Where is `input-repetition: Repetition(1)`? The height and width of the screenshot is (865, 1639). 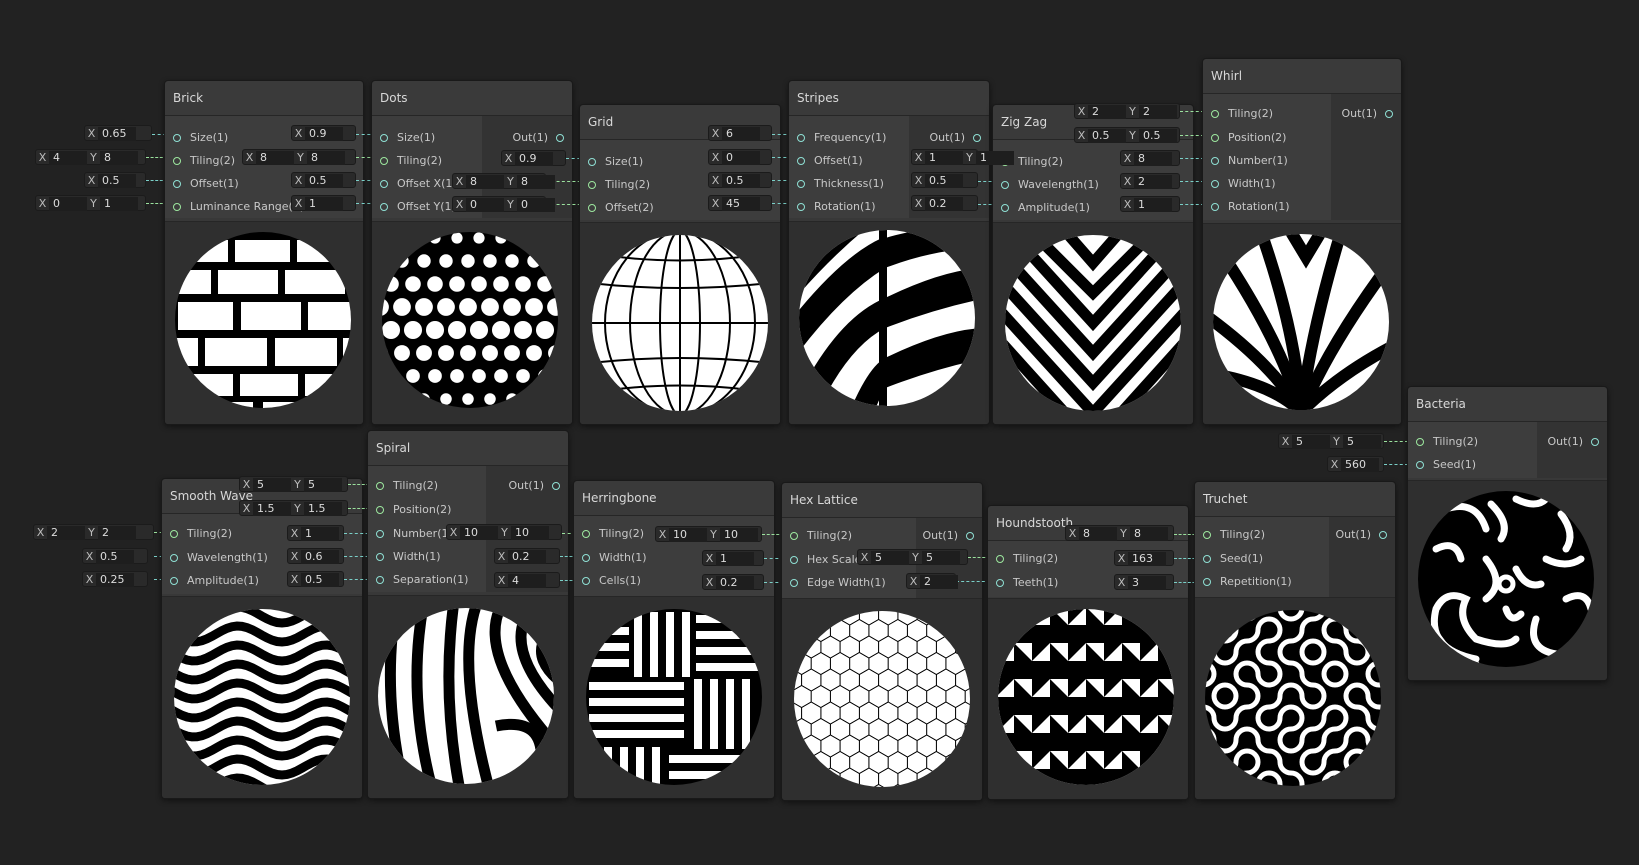 input-repetition: Repetition(1) is located at coordinates (1247, 582).